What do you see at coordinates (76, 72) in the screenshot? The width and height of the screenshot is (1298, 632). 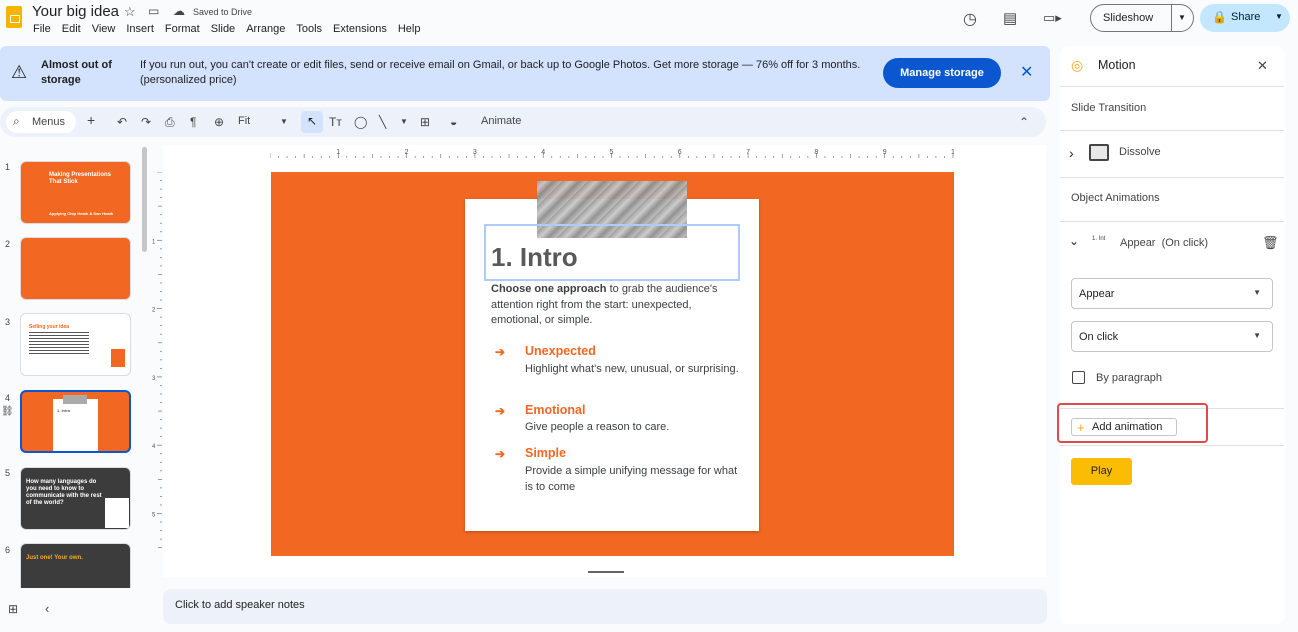 I see `banner-title: Almost out of storage` at bounding box center [76, 72].